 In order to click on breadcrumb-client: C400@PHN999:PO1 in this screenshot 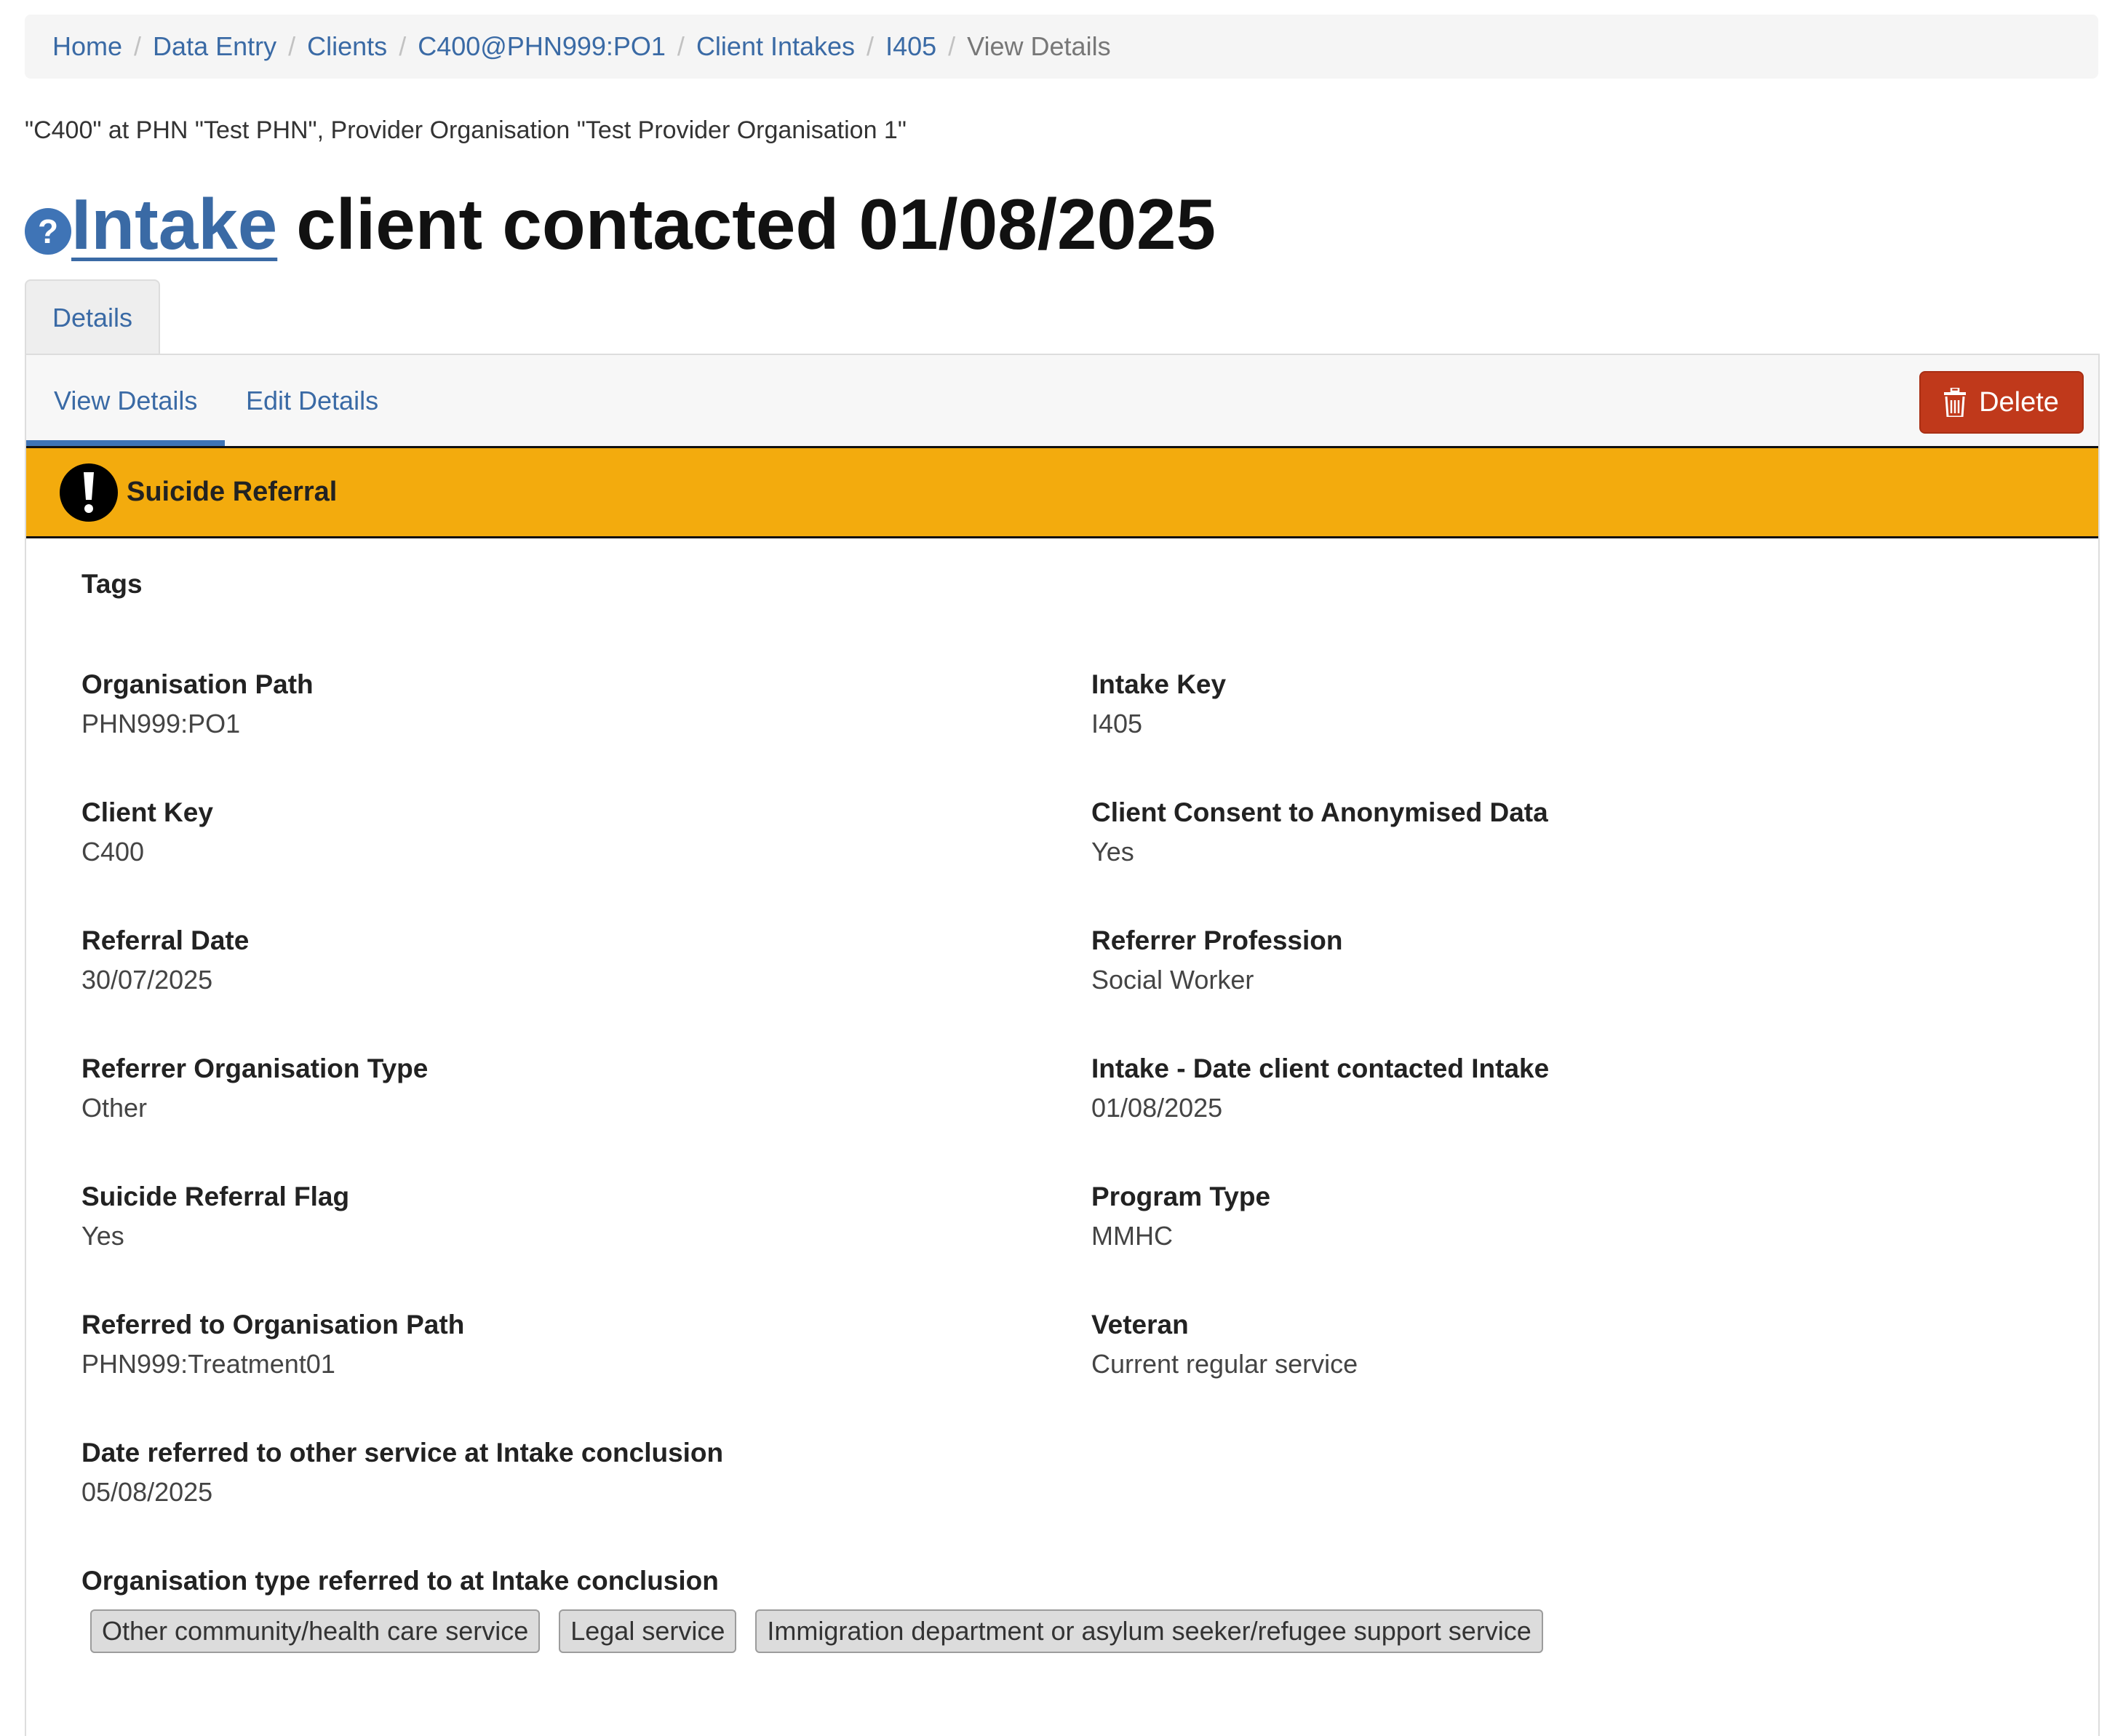, I will do `click(542, 46)`.